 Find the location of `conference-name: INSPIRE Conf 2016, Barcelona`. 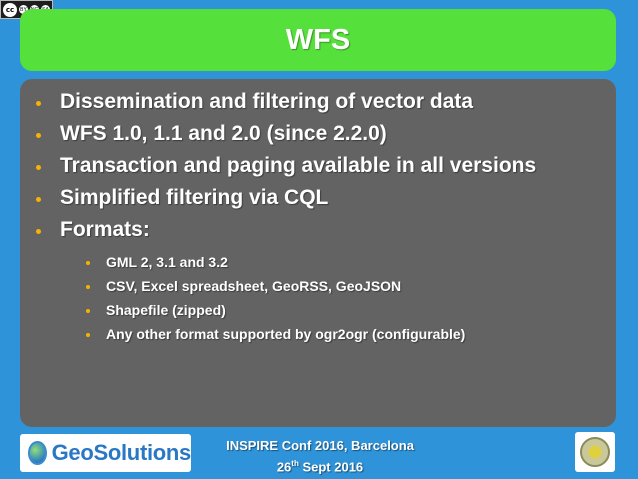

conference-name: INSPIRE Conf 2016, Barcelona is located at coordinates (320, 445).